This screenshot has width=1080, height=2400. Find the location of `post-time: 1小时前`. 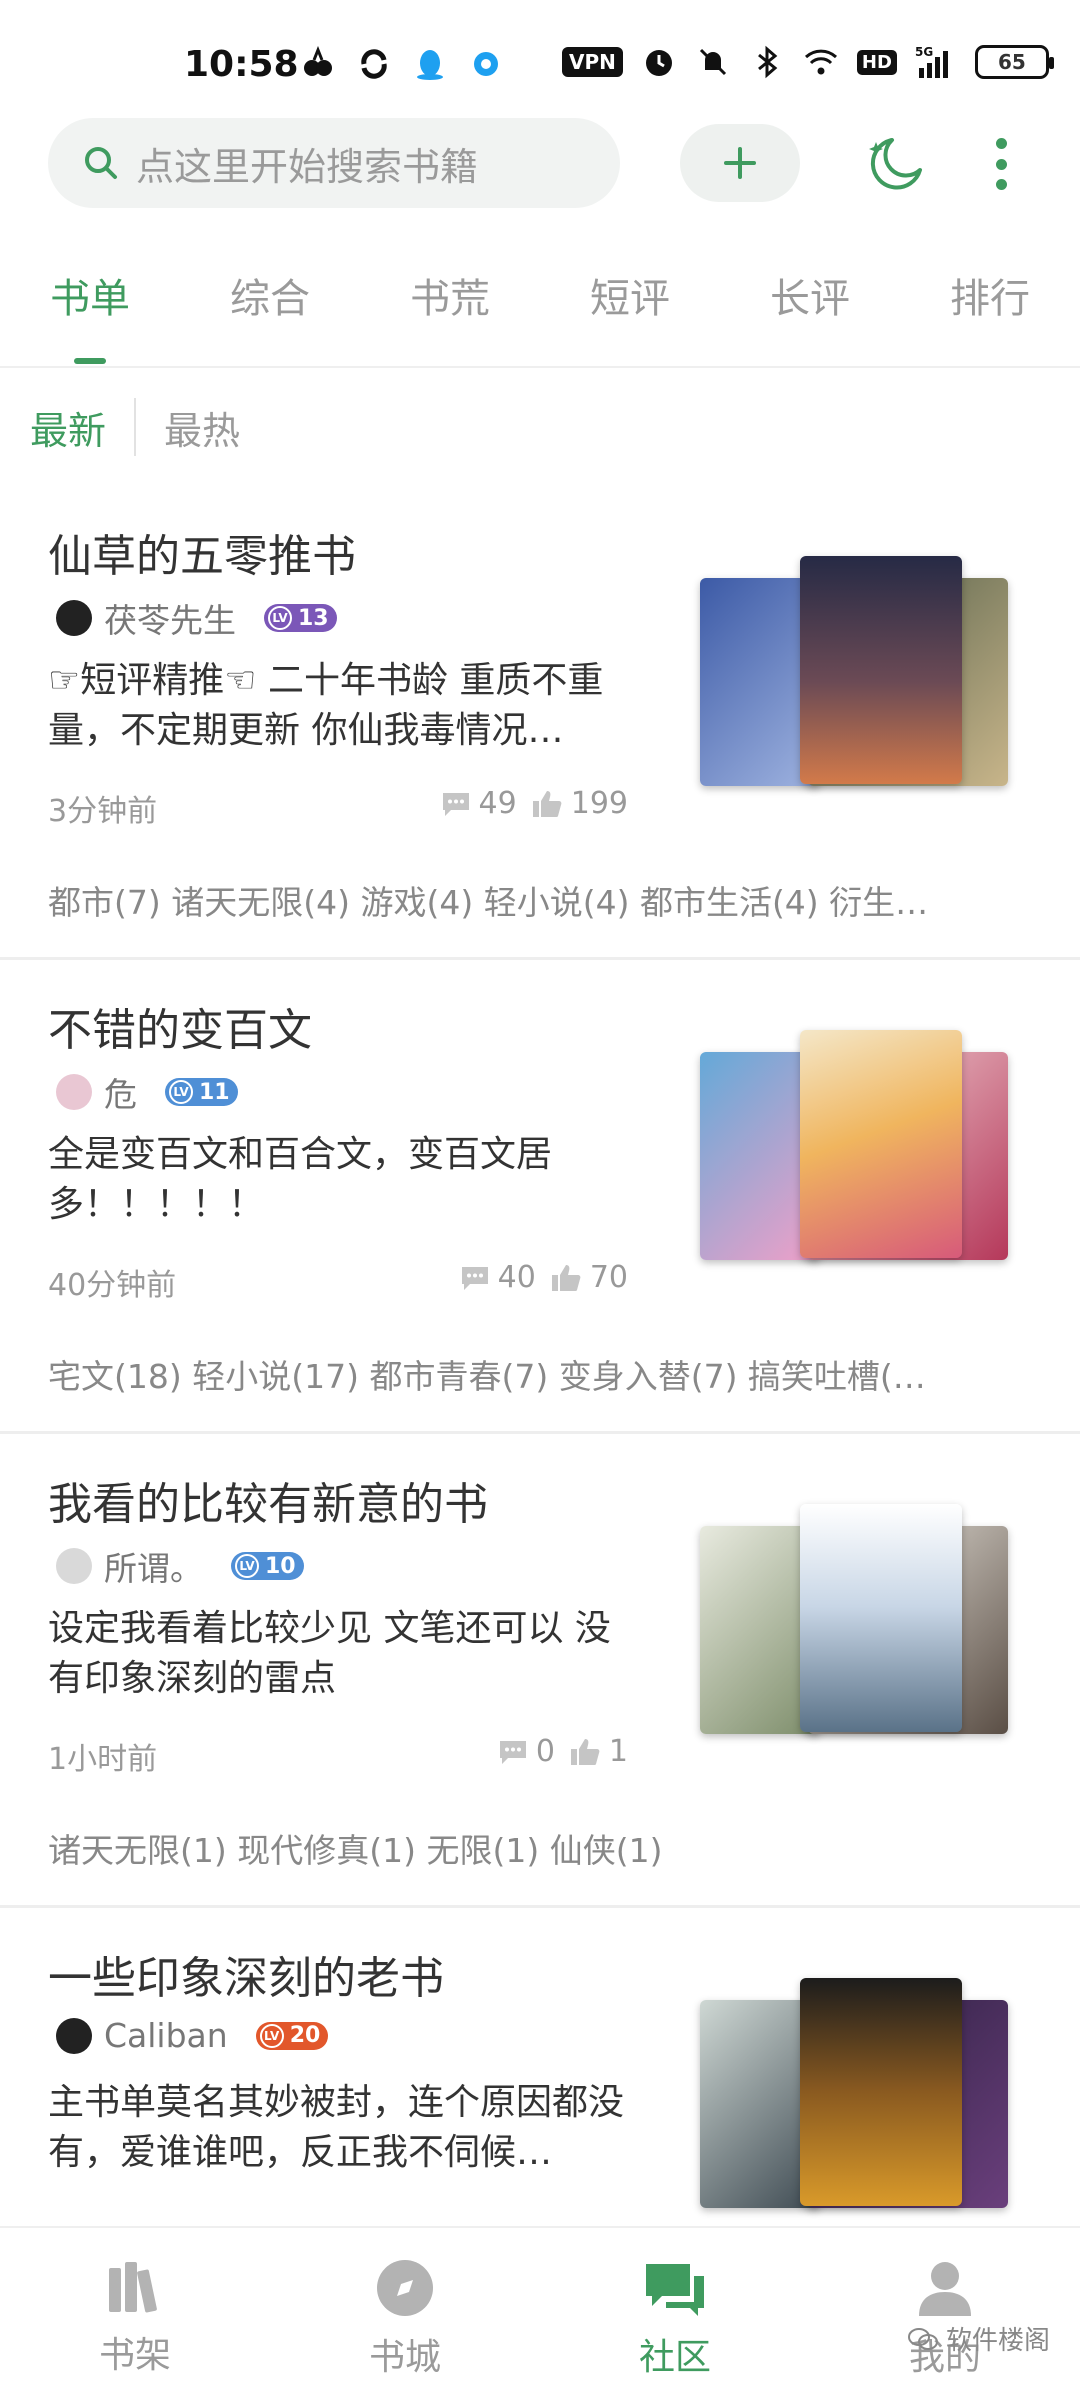

post-time: 1小时前 is located at coordinates (103, 1759).